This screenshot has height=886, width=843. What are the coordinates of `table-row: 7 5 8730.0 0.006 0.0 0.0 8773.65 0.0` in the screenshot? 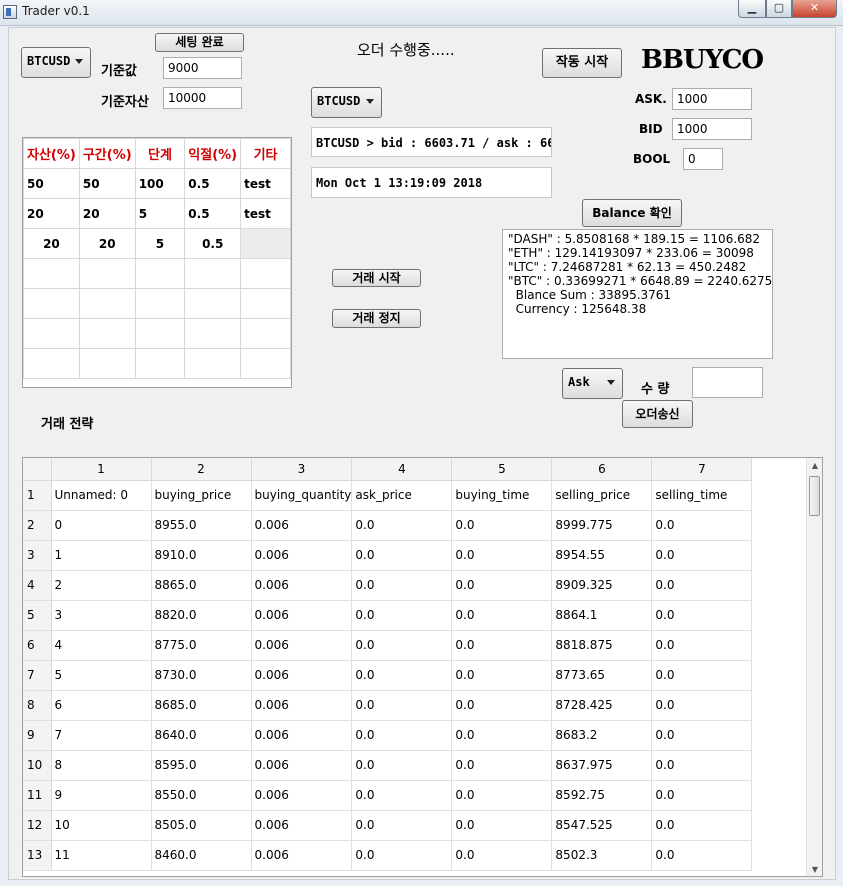 It's located at (388, 675).